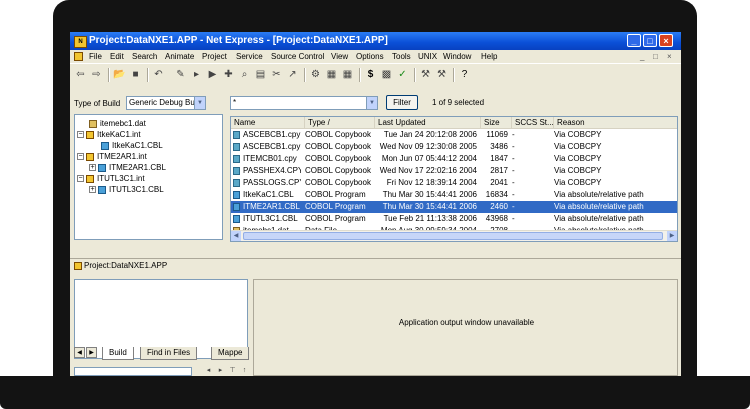 This screenshot has width=750, height=409. Describe the element at coordinates (386, 74) in the screenshot. I see `table-icon: ▩` at that location.